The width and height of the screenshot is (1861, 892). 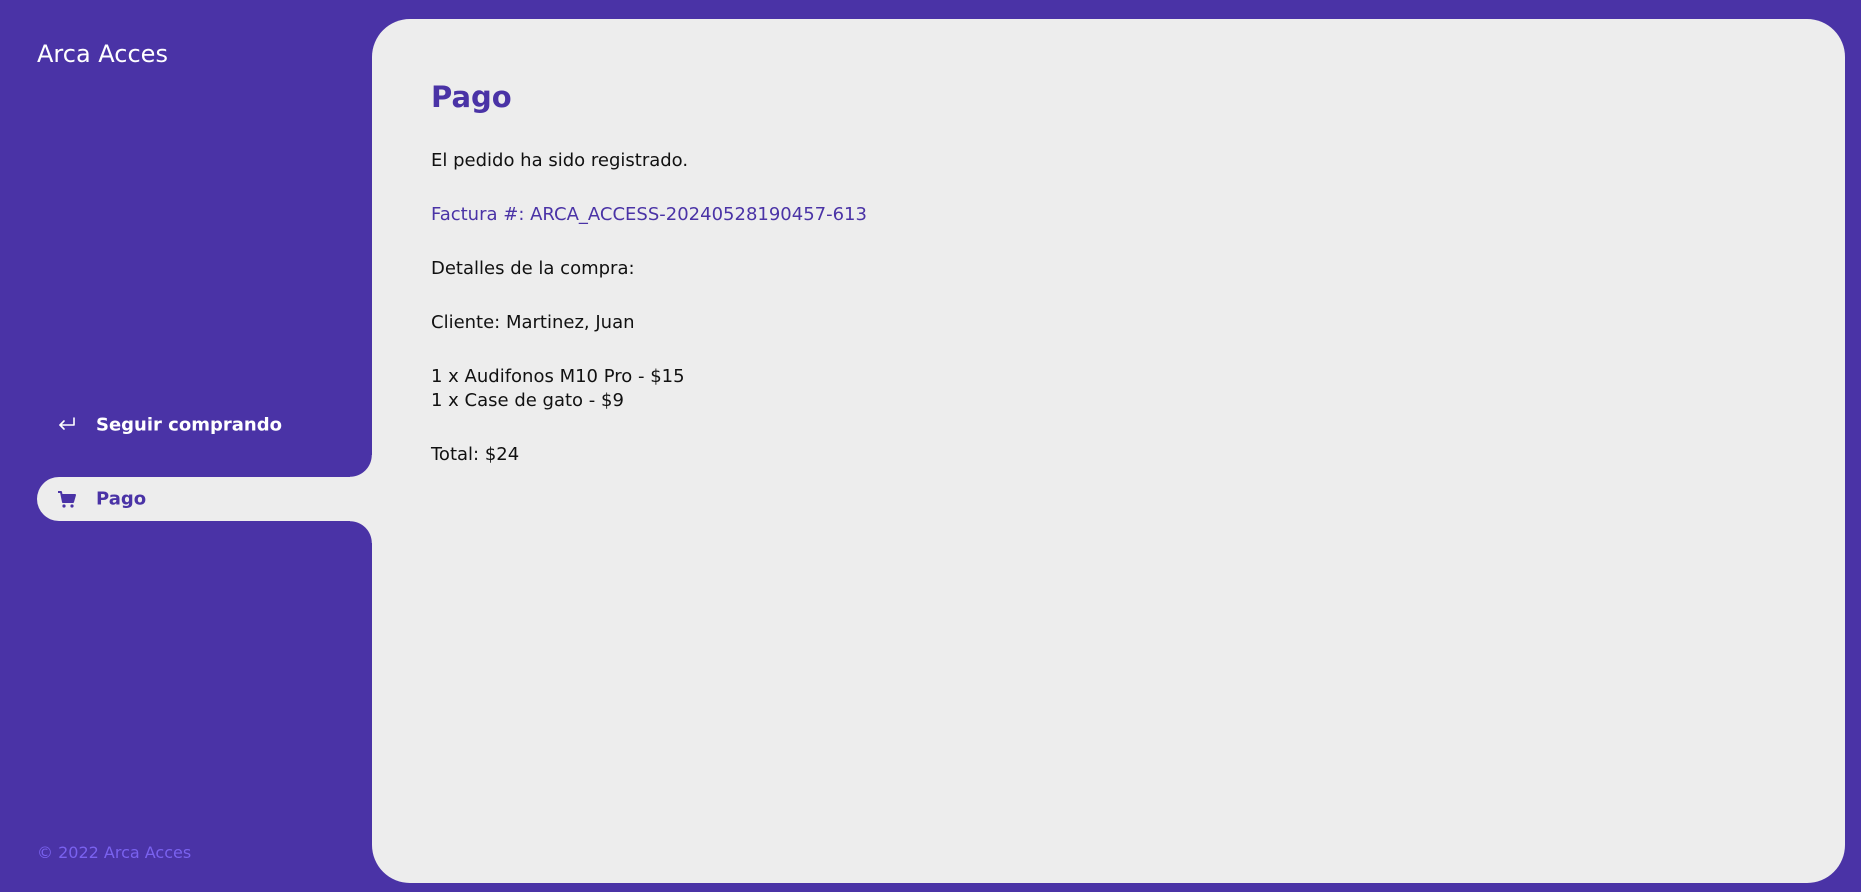 What do you see at coordinates (67, 499) in the screenshot?
I see `cart-icon` at bounding box center [67, 499].